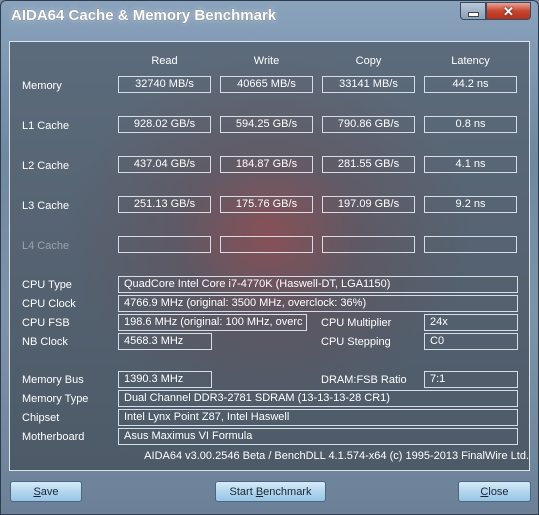  What do you see at coordinates (368, 84) in the screenshot?
I see `memory-copy-value: 33141 MB/s` at bounding box center [368, 84].